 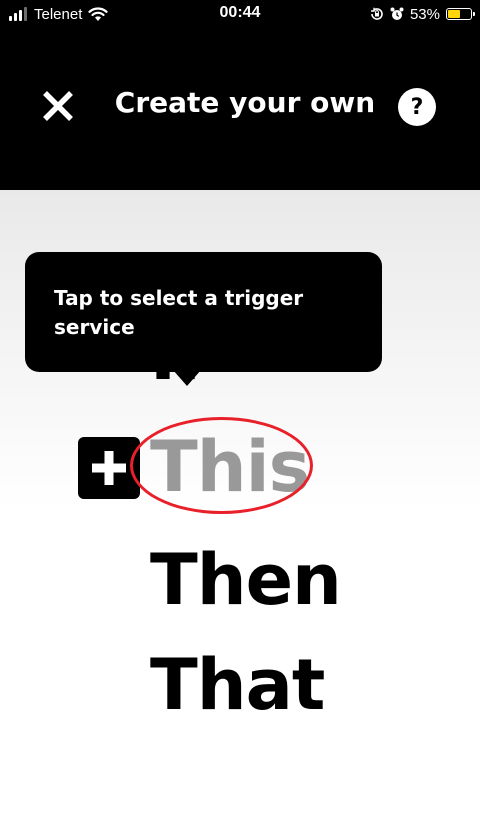 I want to click on page-title: Create your own, so click(x=245, y=102).